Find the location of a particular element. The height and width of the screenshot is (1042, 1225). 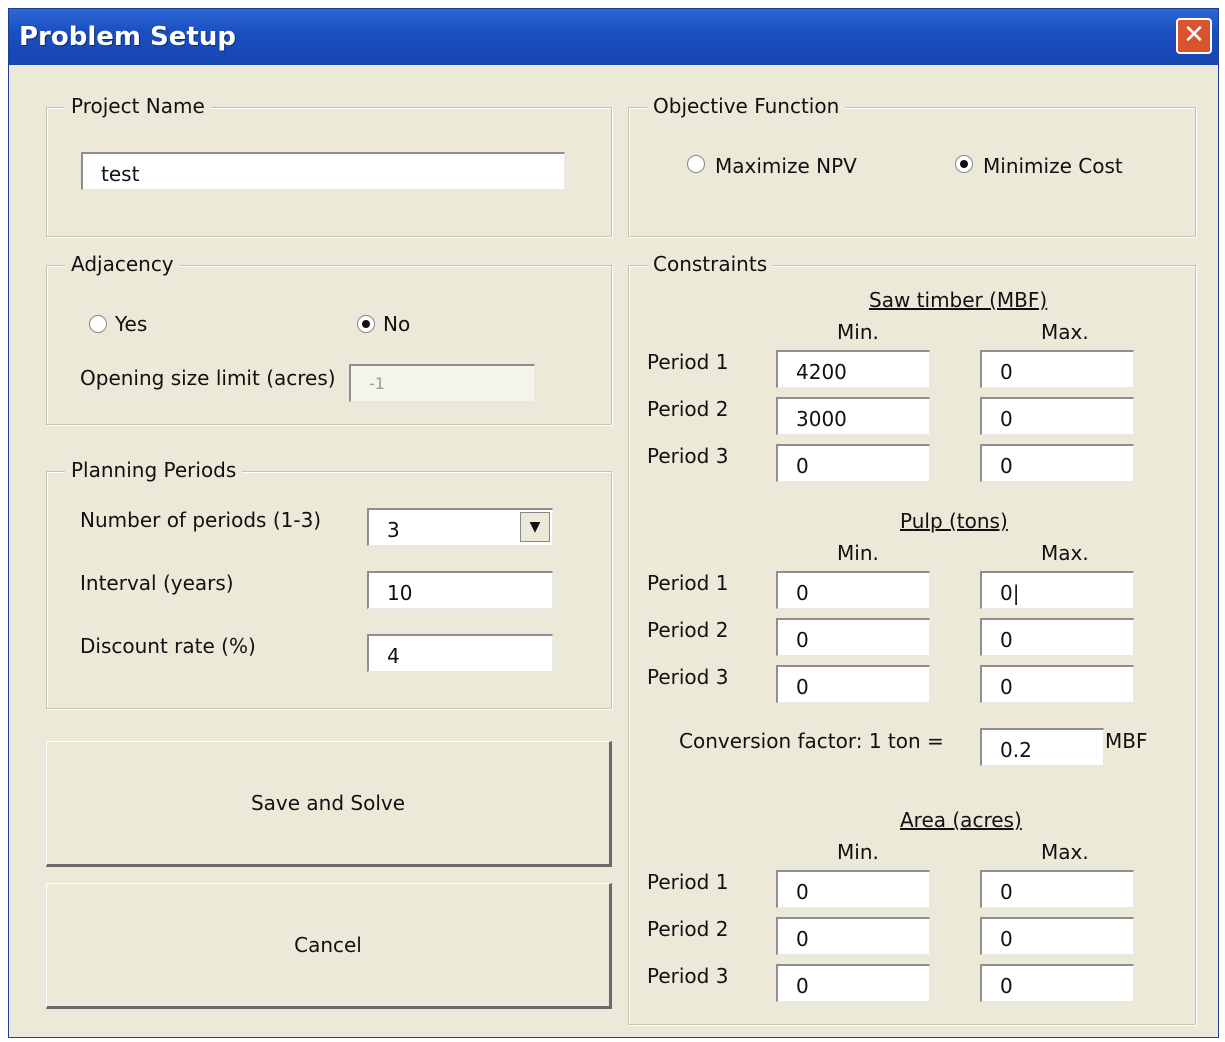

saw-period-3-min-input: 0 is located at coordinates (853, 463).